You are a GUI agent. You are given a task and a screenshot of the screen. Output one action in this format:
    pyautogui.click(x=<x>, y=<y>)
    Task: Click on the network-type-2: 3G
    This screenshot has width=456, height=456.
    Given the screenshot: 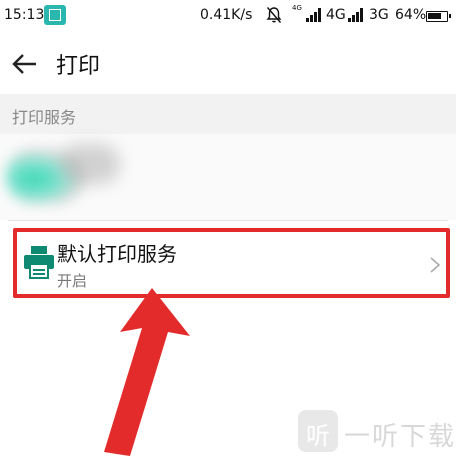 What is the action you would take?
    pyautogui.click(x=379, y=15)
    